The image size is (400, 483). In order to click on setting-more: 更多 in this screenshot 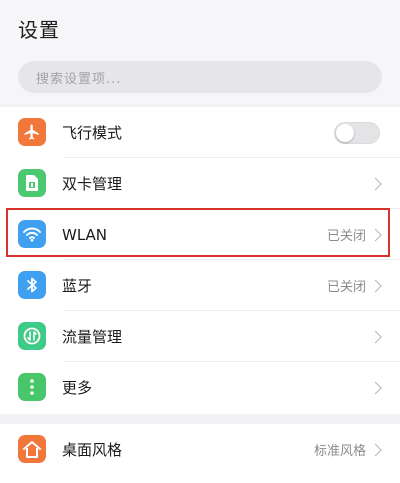, I will do `click(200, 387)`.